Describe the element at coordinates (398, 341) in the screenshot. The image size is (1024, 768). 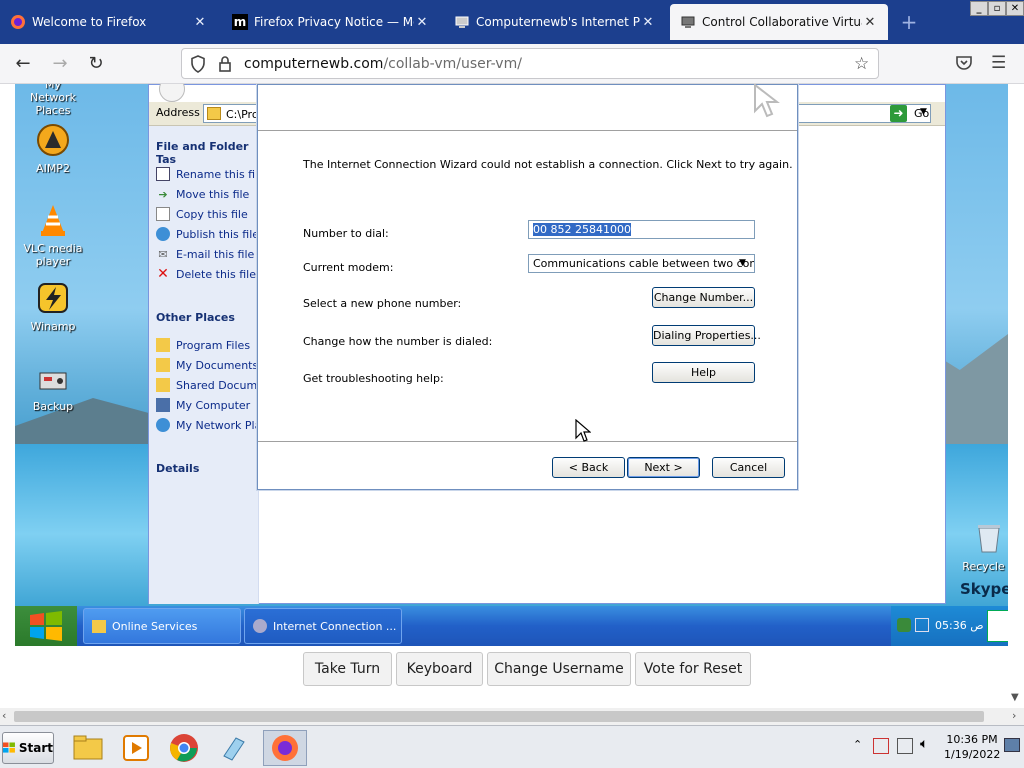
I see `change-dialing-label: Change how the number is dialed:` at that location.